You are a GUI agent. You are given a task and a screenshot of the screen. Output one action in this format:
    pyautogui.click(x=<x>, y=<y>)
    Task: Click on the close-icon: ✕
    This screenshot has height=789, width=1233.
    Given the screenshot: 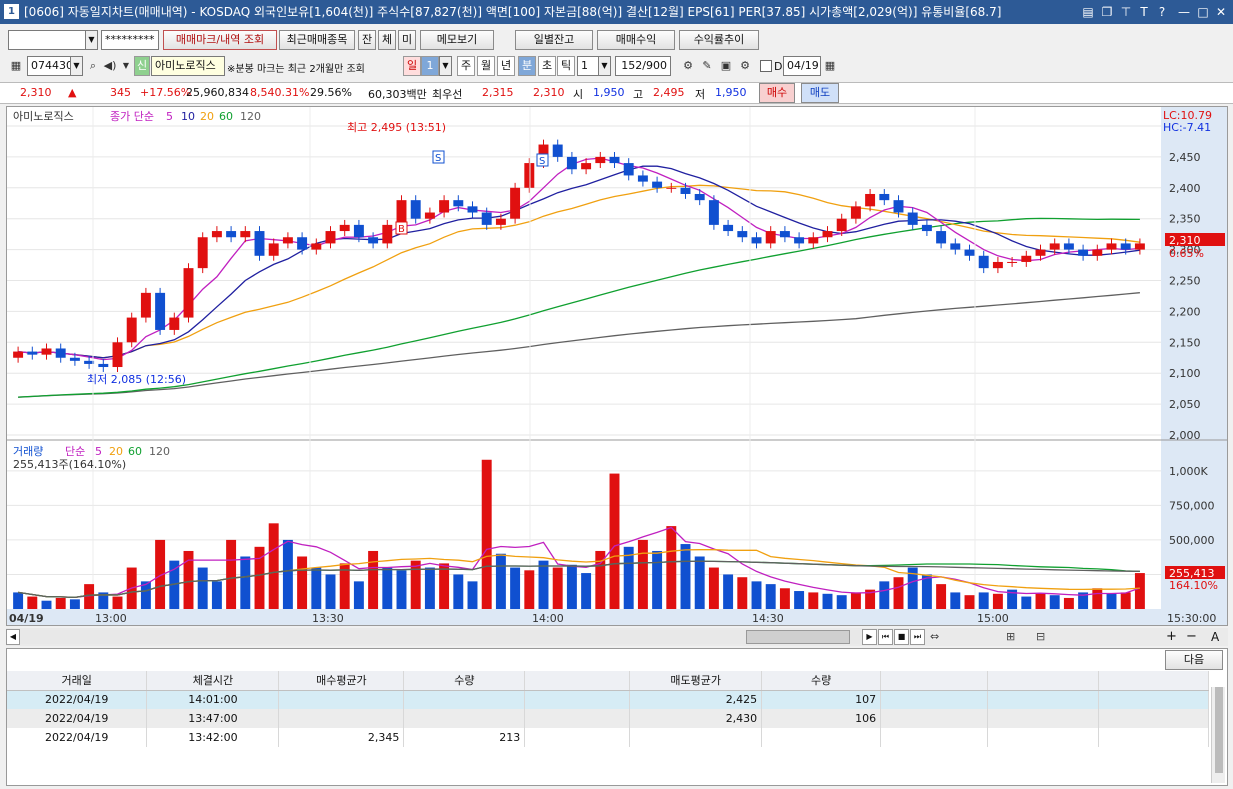 What is the action you would take?
    pyautogui.click(x=1221, y=12)
    